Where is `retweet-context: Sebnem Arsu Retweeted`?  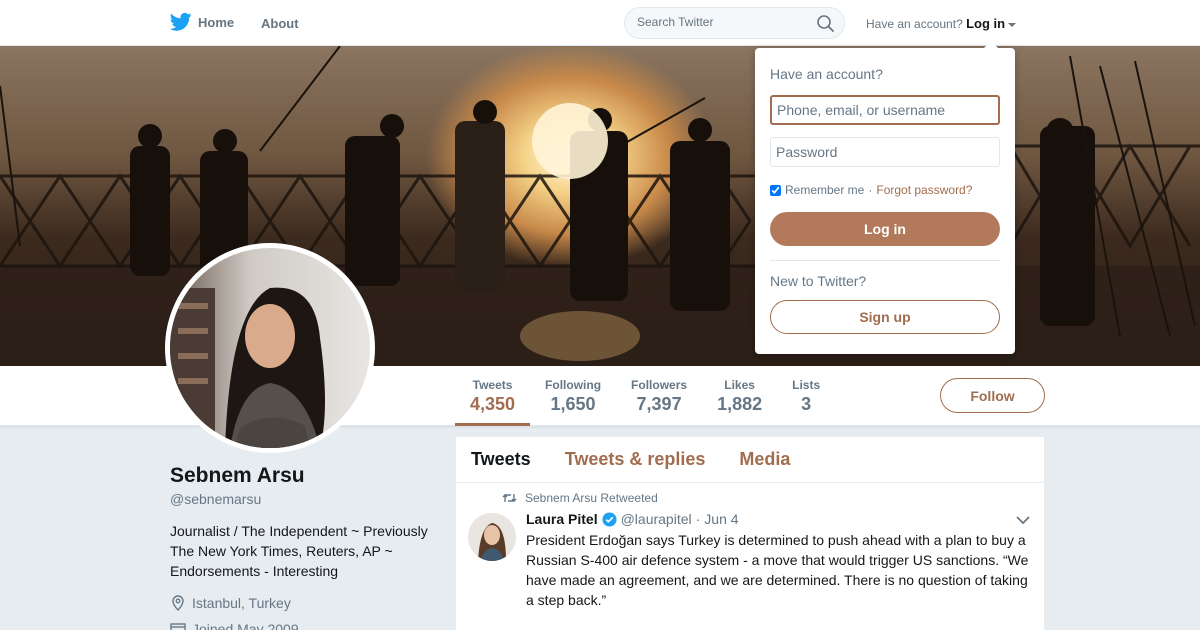
retweet-context: Sebnem Arsu Retweeted is located at coordinates (580, 498).